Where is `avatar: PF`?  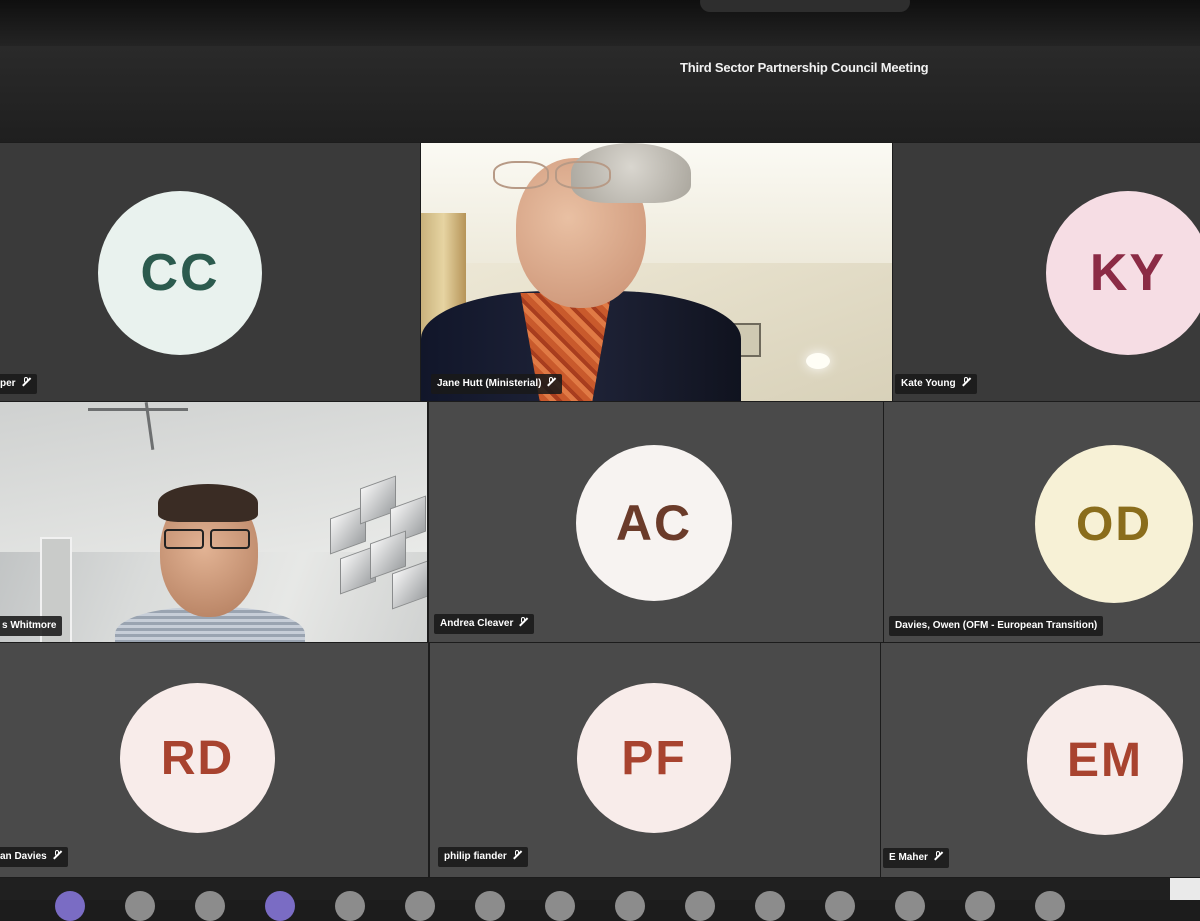 avatar: PF is located at coordinates (654, 758).